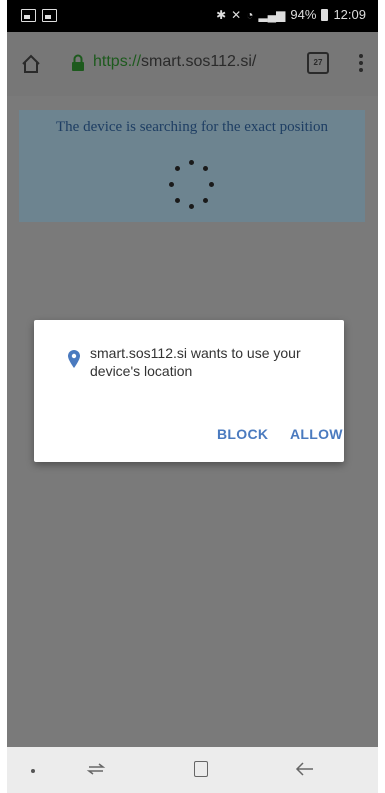 This screenshot has width=385, height=793. What do you see at coordinates (272, 14) in the screenshot?
I see `signal-icon: ▂▄▆` at bounding box center [272, 14].